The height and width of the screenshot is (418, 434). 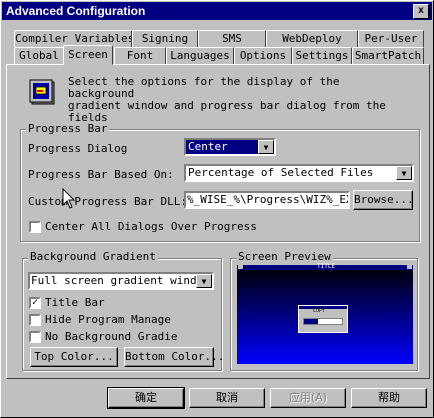 I want to click on progress-dialog-select: Center ▼, so click(x=230, y=147).